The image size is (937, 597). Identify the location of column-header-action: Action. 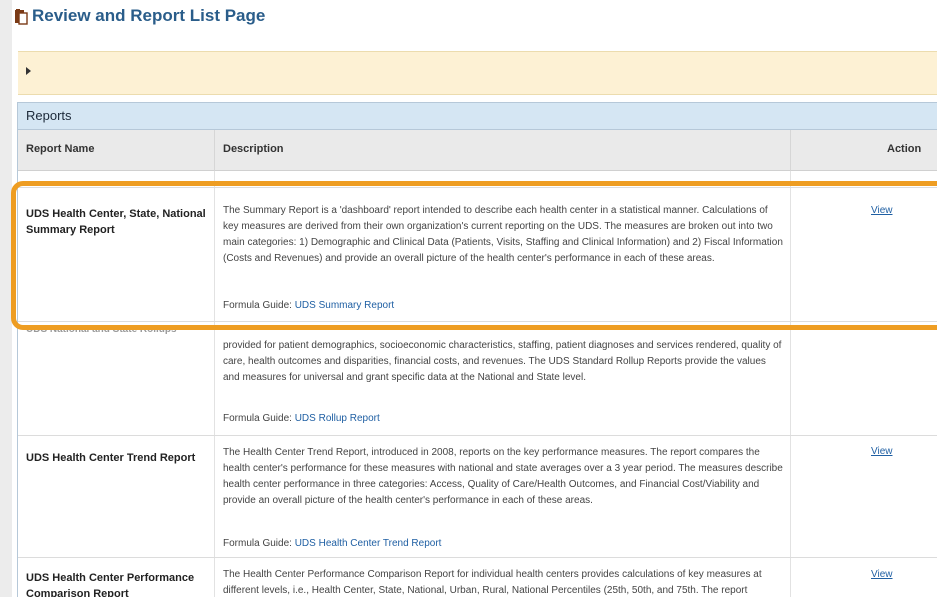
(864, 150).